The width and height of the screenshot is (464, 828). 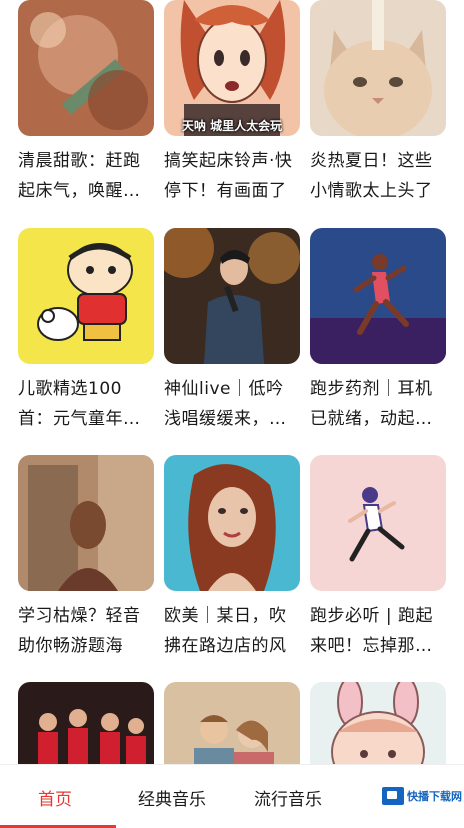 What do you see at coordinates (371, 176) in the screenshot?
I see `playlist-title: 炎热夏日！这些小情歌太上头了` at bounding box center [371, 176].